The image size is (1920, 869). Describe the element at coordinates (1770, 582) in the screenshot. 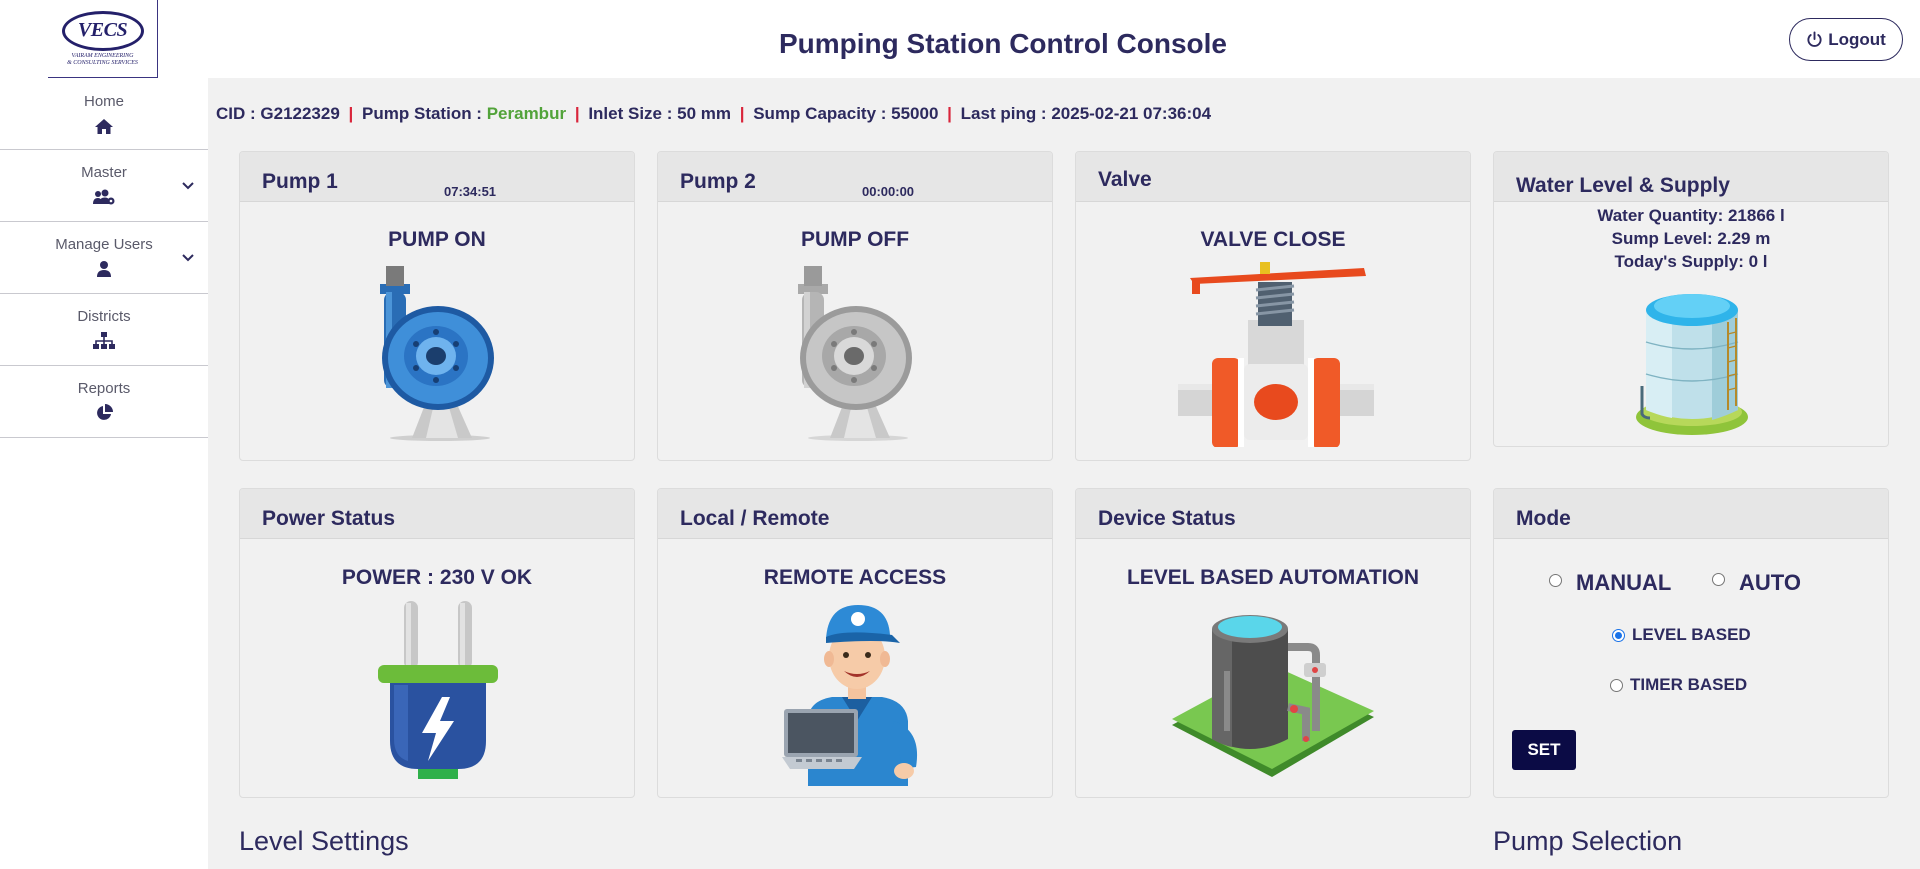

I see `auto-label: AUTO` at that location.